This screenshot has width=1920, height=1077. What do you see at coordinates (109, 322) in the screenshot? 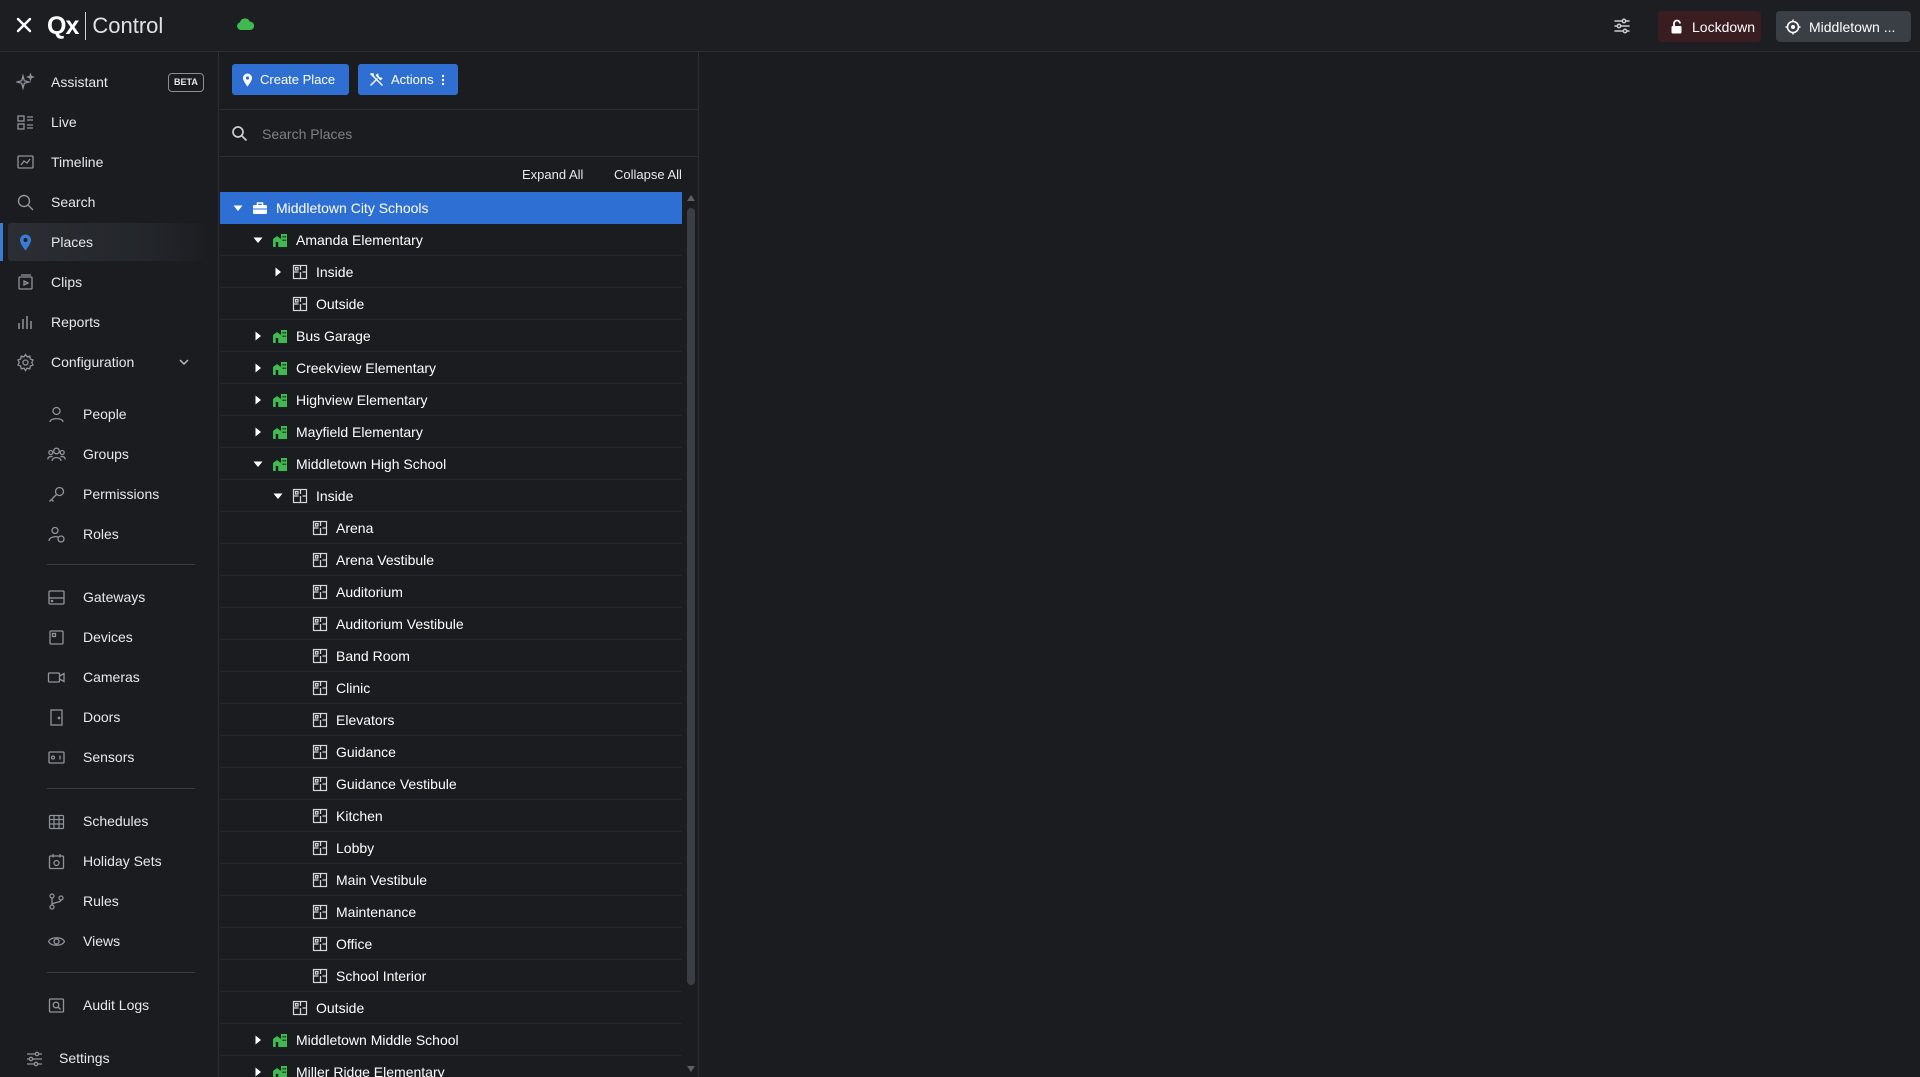
I see `sidebar-item-reports: Reports` at bounding box center [109, 322].